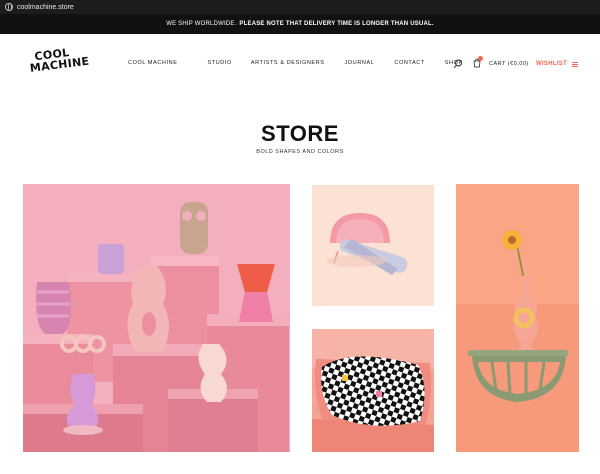 The image size is (600, 474). Describe the element at coordinates (373, 245) in the screenshot. I see `product-image-pink-lamp` at that location.